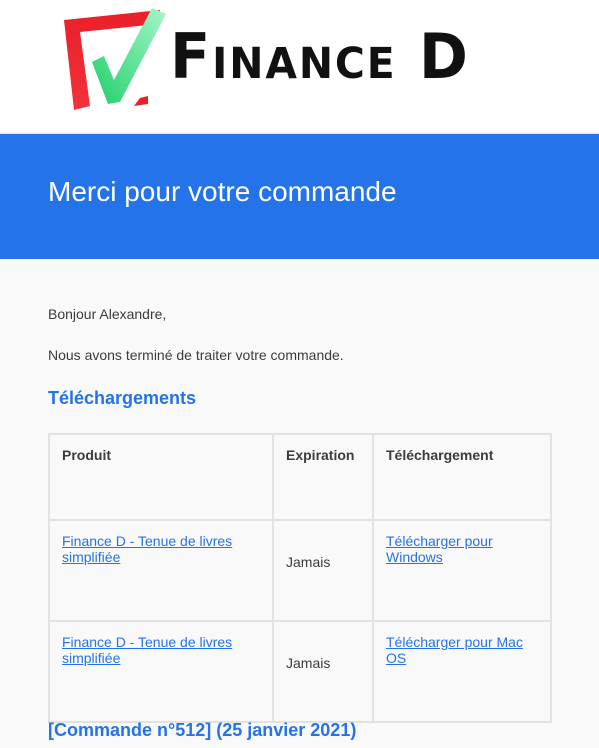 Image resolution: width=599 pixels, height=748 pixels. I want to click on download-mac-link: Télécharger pour Mac OS, so click(454, 650).